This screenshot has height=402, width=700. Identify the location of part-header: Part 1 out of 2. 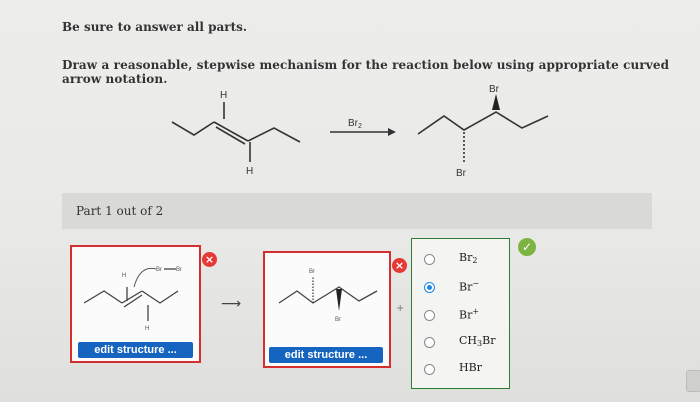
(357, 211).